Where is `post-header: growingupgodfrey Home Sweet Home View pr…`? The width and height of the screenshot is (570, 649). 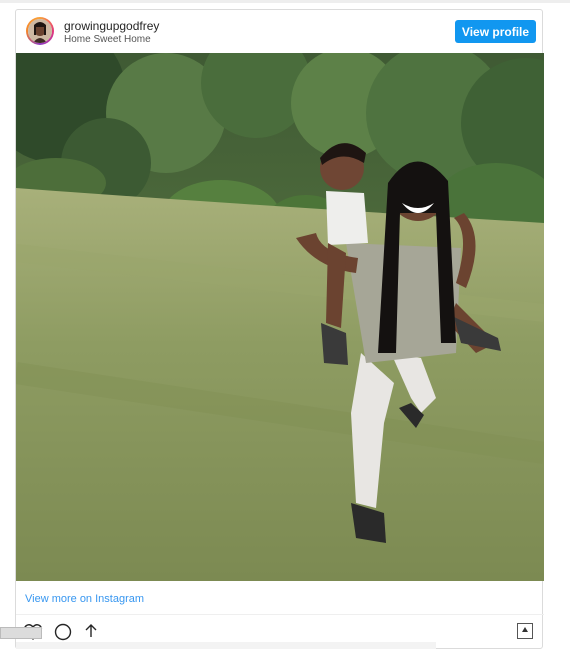
post-header: growingupgodfrey Home Sweet Home View pr… is located at coordinates (280, 32).